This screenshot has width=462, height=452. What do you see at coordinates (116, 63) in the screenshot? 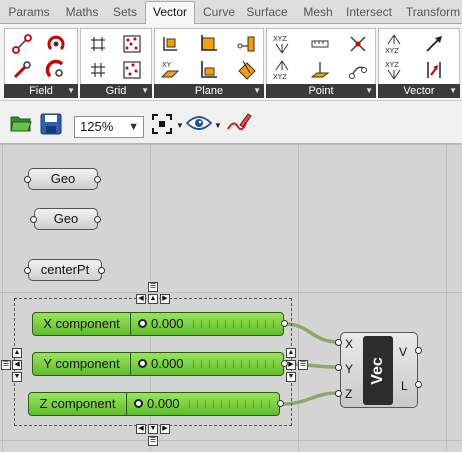
I see `panel-grid: Grid ▼` at bounding box center [116, 63].